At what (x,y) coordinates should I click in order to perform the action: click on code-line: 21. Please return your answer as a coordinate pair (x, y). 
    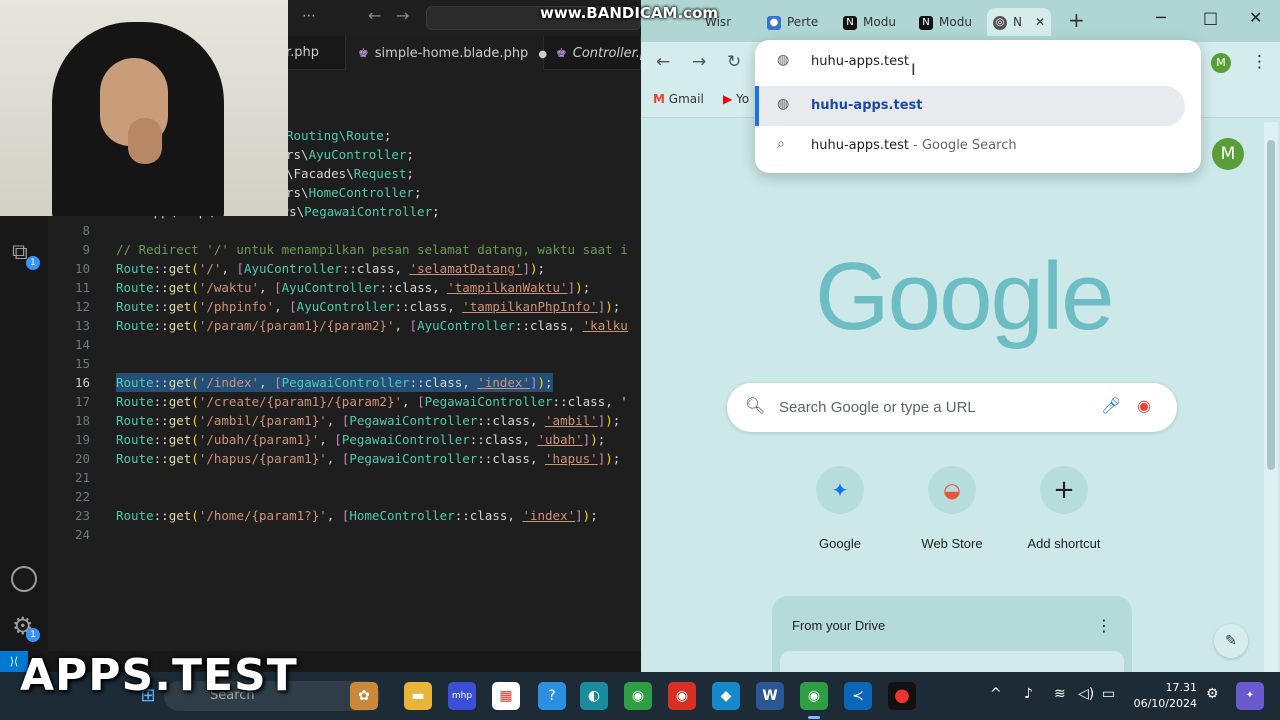
    Looking at the image, I should click on (344, 477).